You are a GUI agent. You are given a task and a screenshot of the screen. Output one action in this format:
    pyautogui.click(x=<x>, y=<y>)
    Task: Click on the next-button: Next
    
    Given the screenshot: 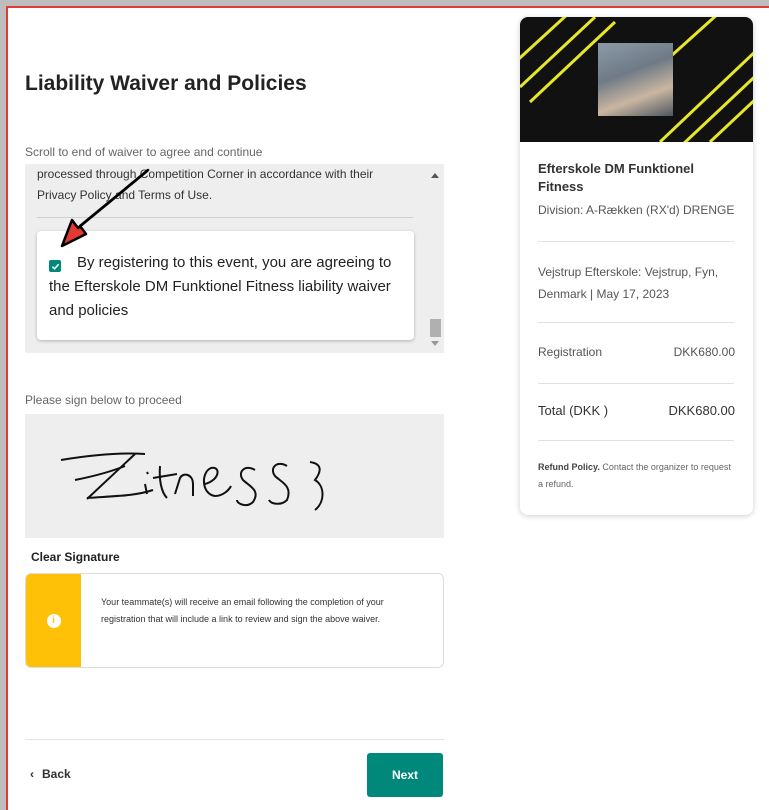 What is the action you would take?
    pyautogui.click(x=405, y=775)
    